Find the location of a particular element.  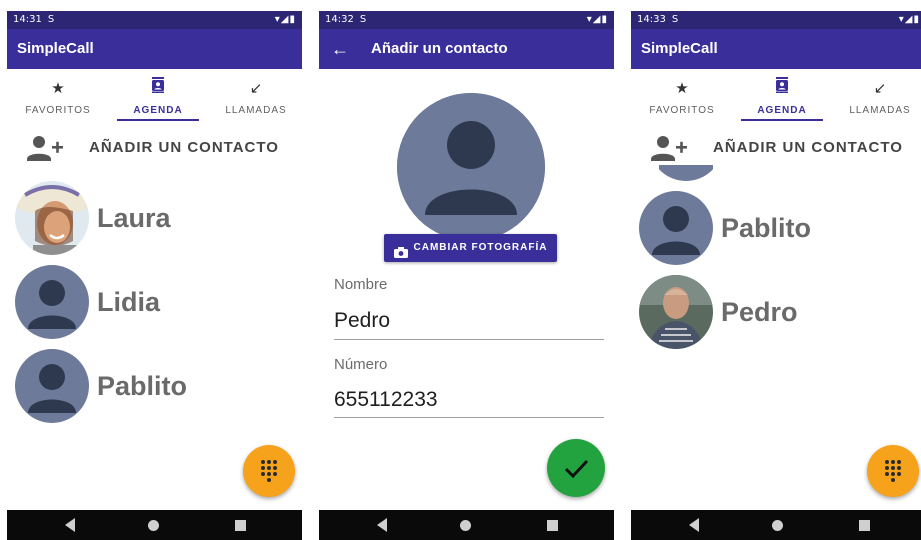

check-icon is located at coordinates (576, 469).